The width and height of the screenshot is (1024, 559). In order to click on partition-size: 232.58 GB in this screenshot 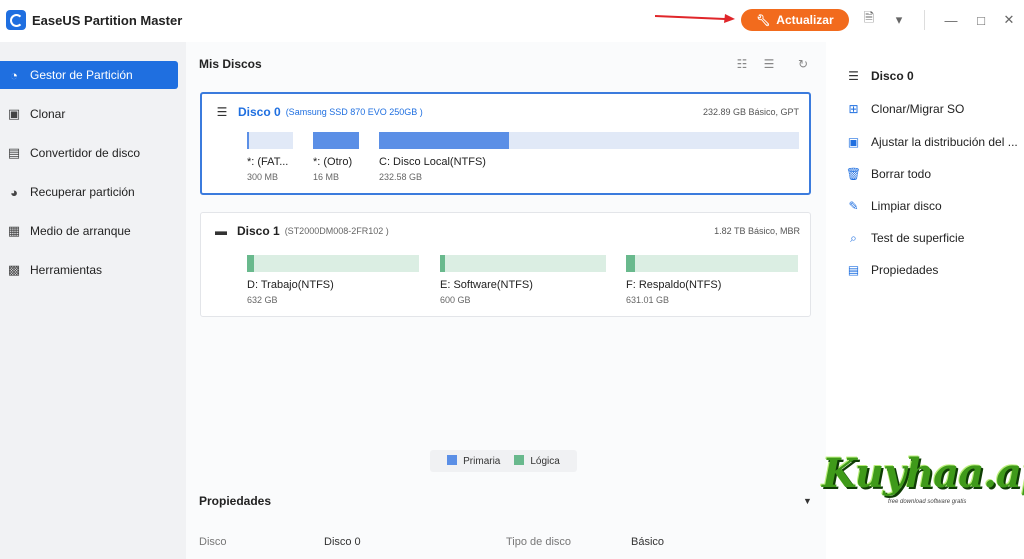, I will do `click(401, 177)`.